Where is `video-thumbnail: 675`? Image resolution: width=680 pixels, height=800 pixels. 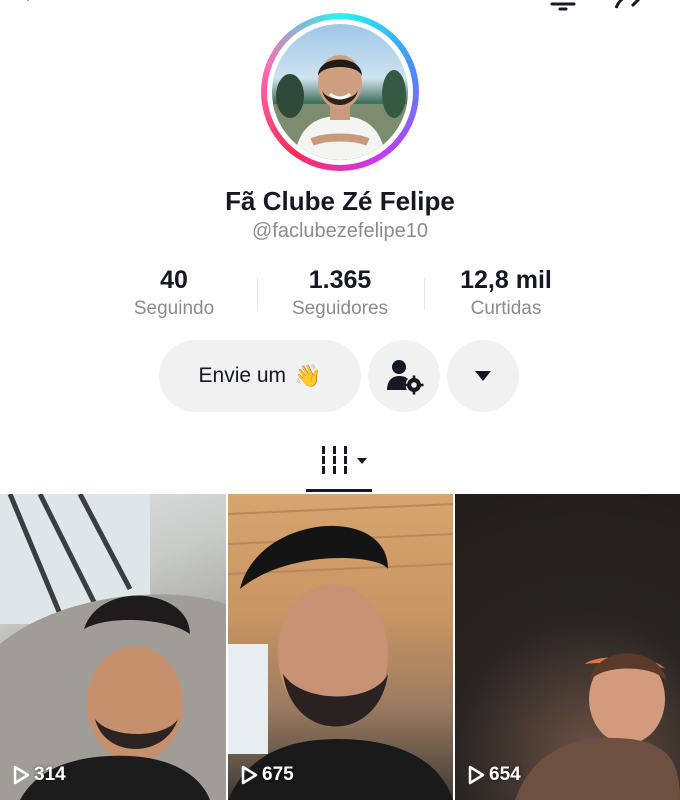
video-thumbnail: 675 is located at coordinates (340, 647).